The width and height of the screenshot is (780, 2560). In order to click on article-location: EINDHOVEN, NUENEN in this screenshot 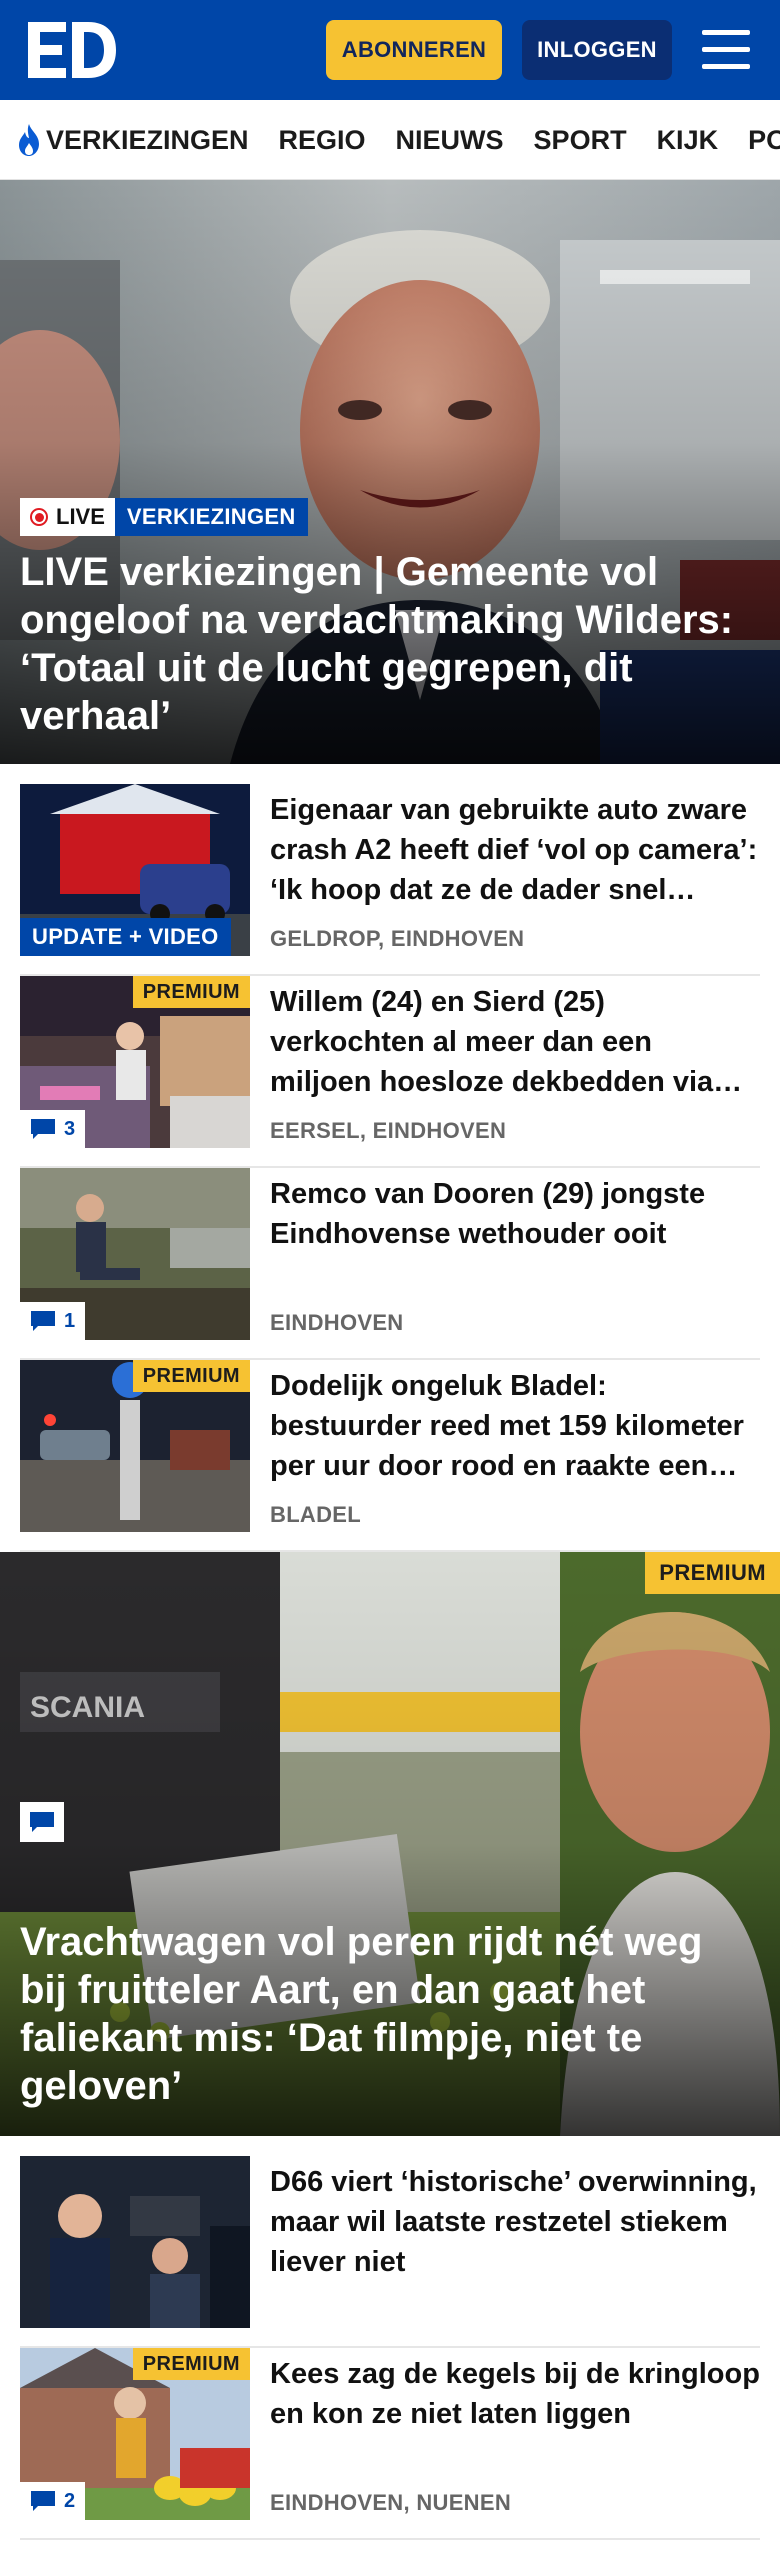, I will do `click(391, 2502)`.